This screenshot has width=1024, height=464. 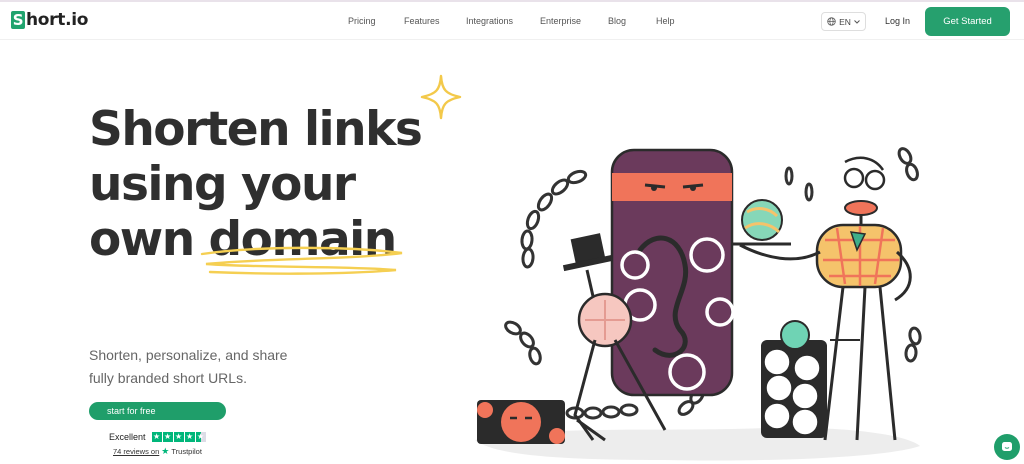 What do you see at coordinates (18, 20) in the screenshot?
I see `logo-mark: S` at bounding box center [18, 20].